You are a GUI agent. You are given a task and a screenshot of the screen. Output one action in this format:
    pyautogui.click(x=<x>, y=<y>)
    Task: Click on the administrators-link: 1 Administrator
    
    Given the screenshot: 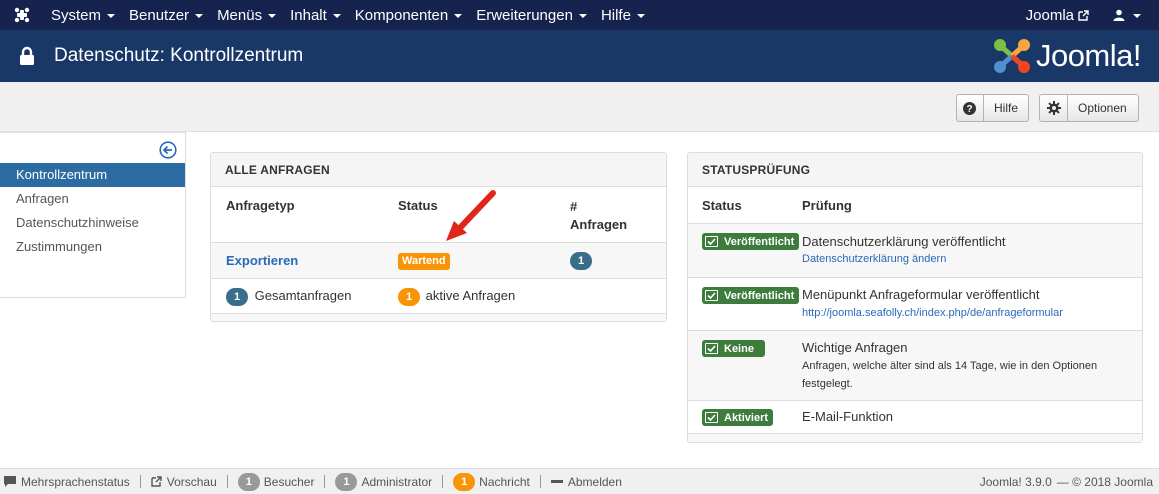 What is the action you would take?
    pyautogui.click(x=383, y=481)
    